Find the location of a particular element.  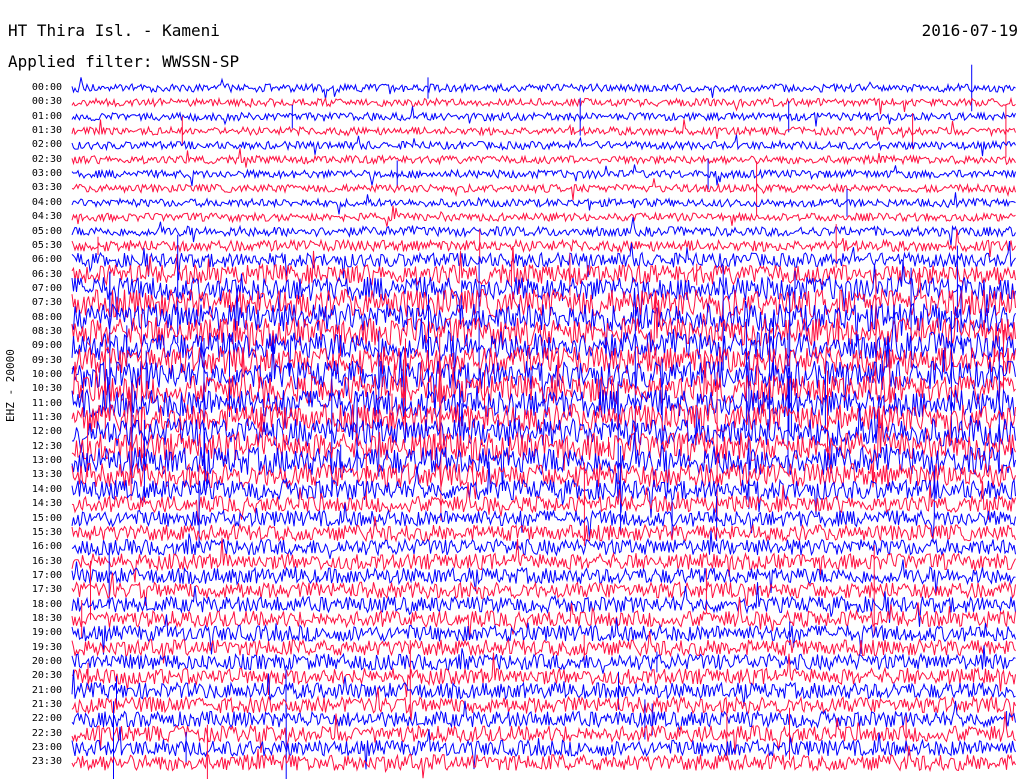

row-label: 11:00 is located at coordinates (46, 403).